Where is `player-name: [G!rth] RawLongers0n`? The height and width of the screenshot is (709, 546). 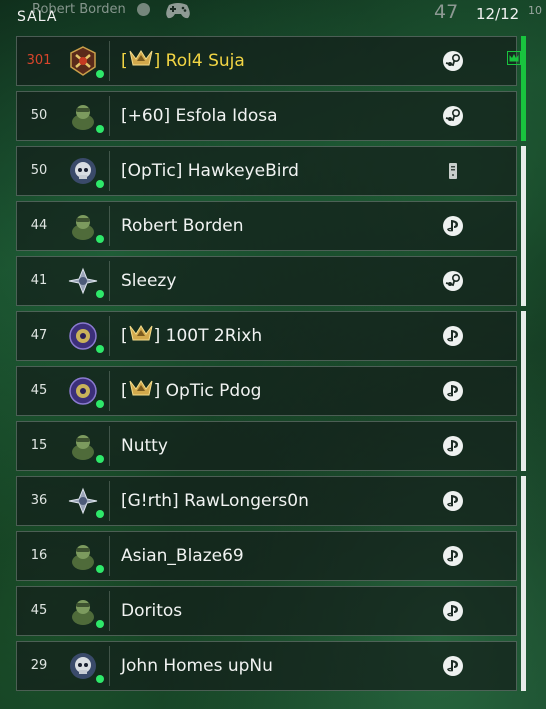 player-name: [G!rth] RawLongers0n is located at coordinates (215, 501).